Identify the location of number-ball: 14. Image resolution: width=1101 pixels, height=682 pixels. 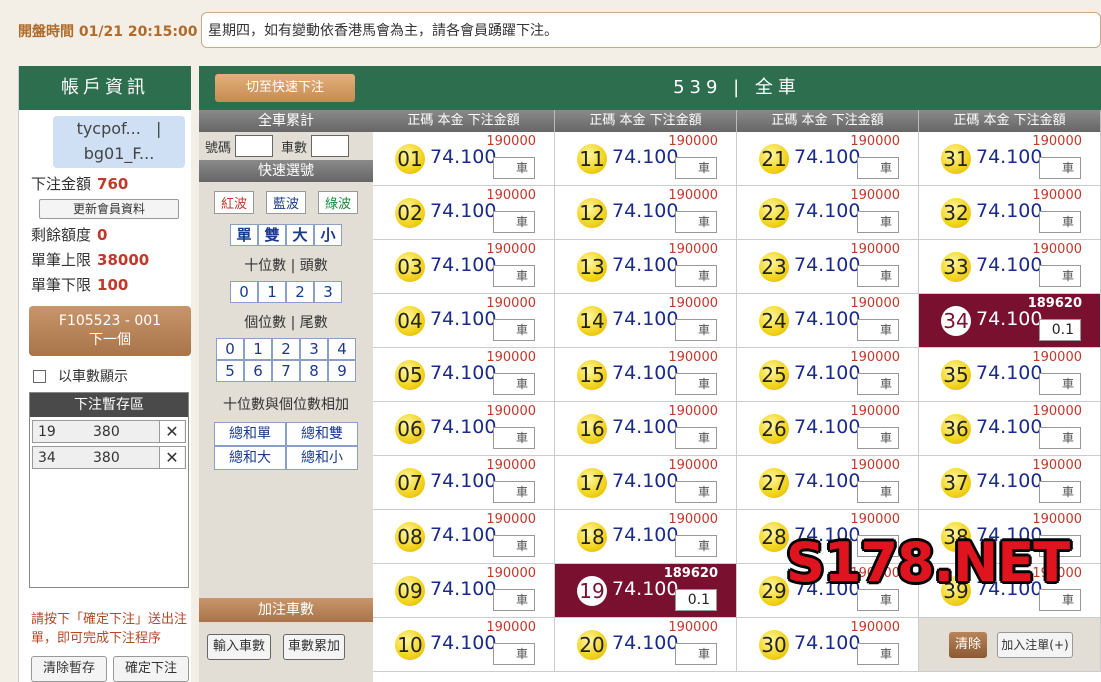
(592, 321).